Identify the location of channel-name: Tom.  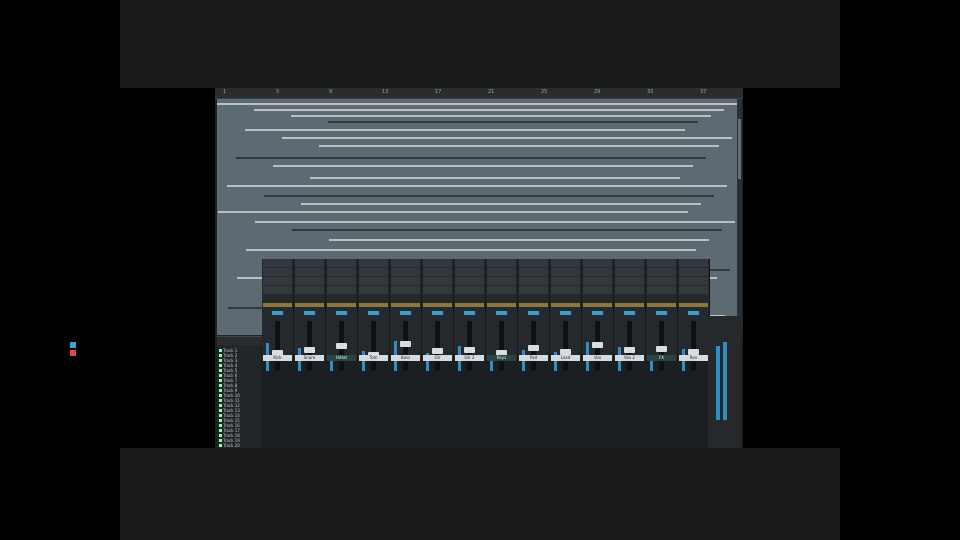
(373, 358).